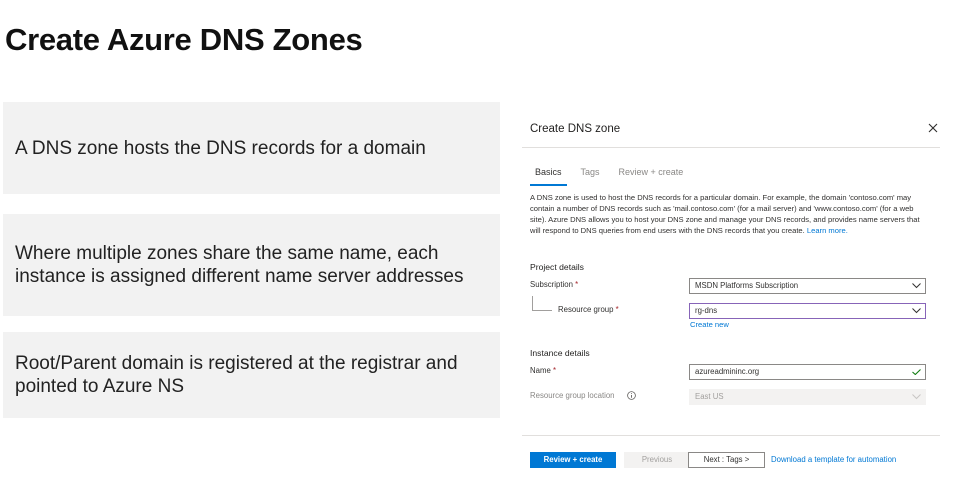 The width and height of the screenshot is (954, 488). What do you see at coordinates (933, 128) in the screenshot?
I see `close-icon` at bounding box center [933, 128].